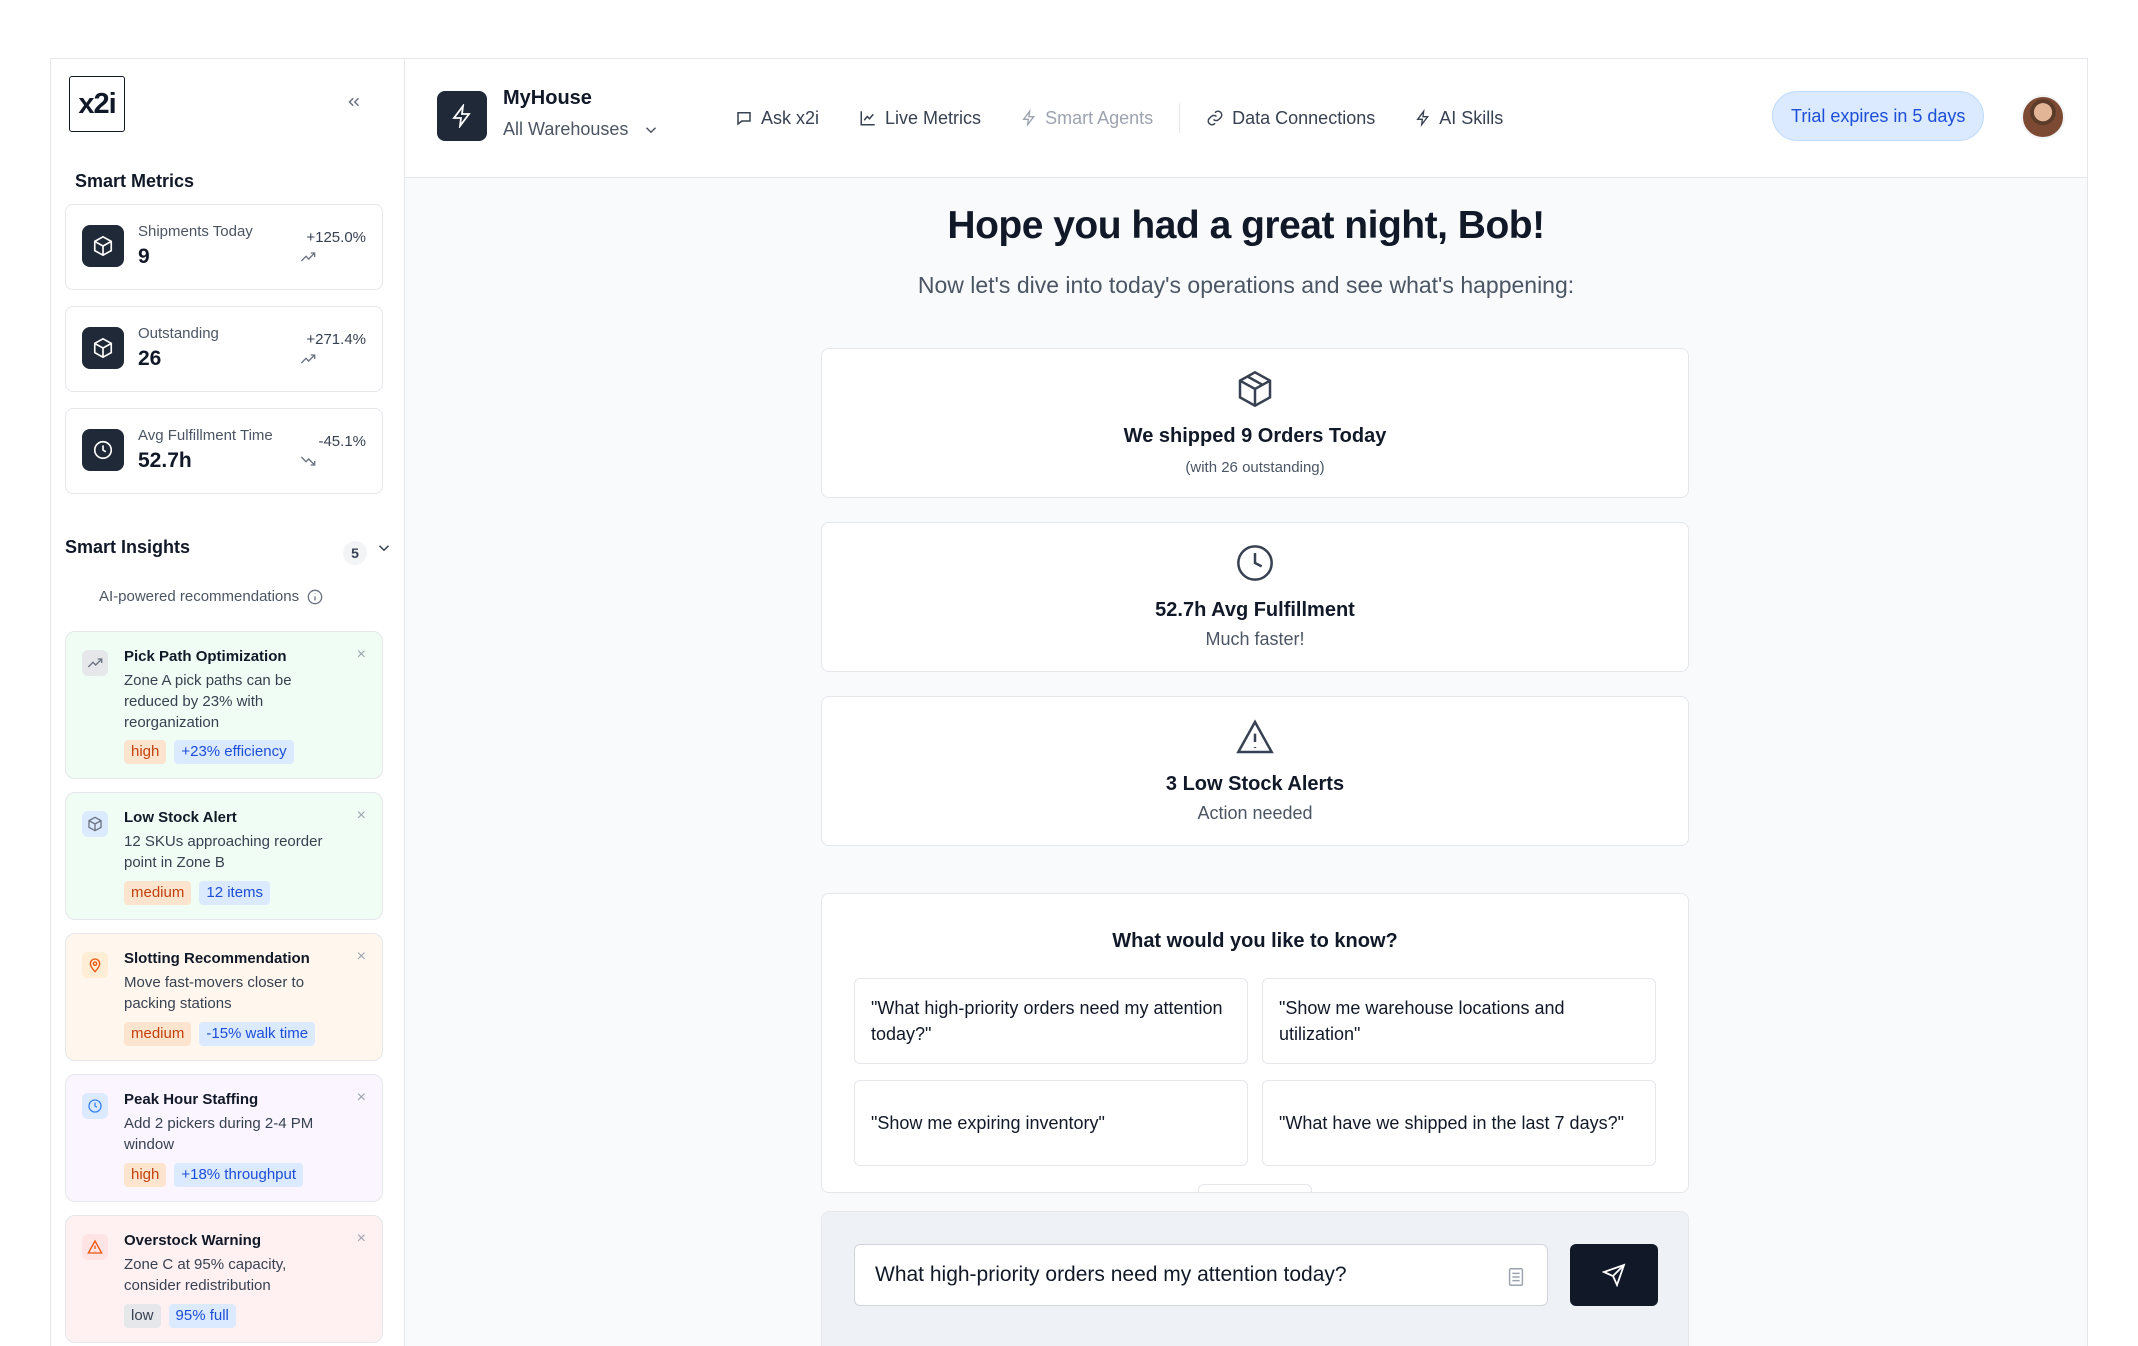 The width and height of the screenshot is (2138, 1346). I want to click on stat-subtitle: (with 26 outstanding), so click(1255, 467).